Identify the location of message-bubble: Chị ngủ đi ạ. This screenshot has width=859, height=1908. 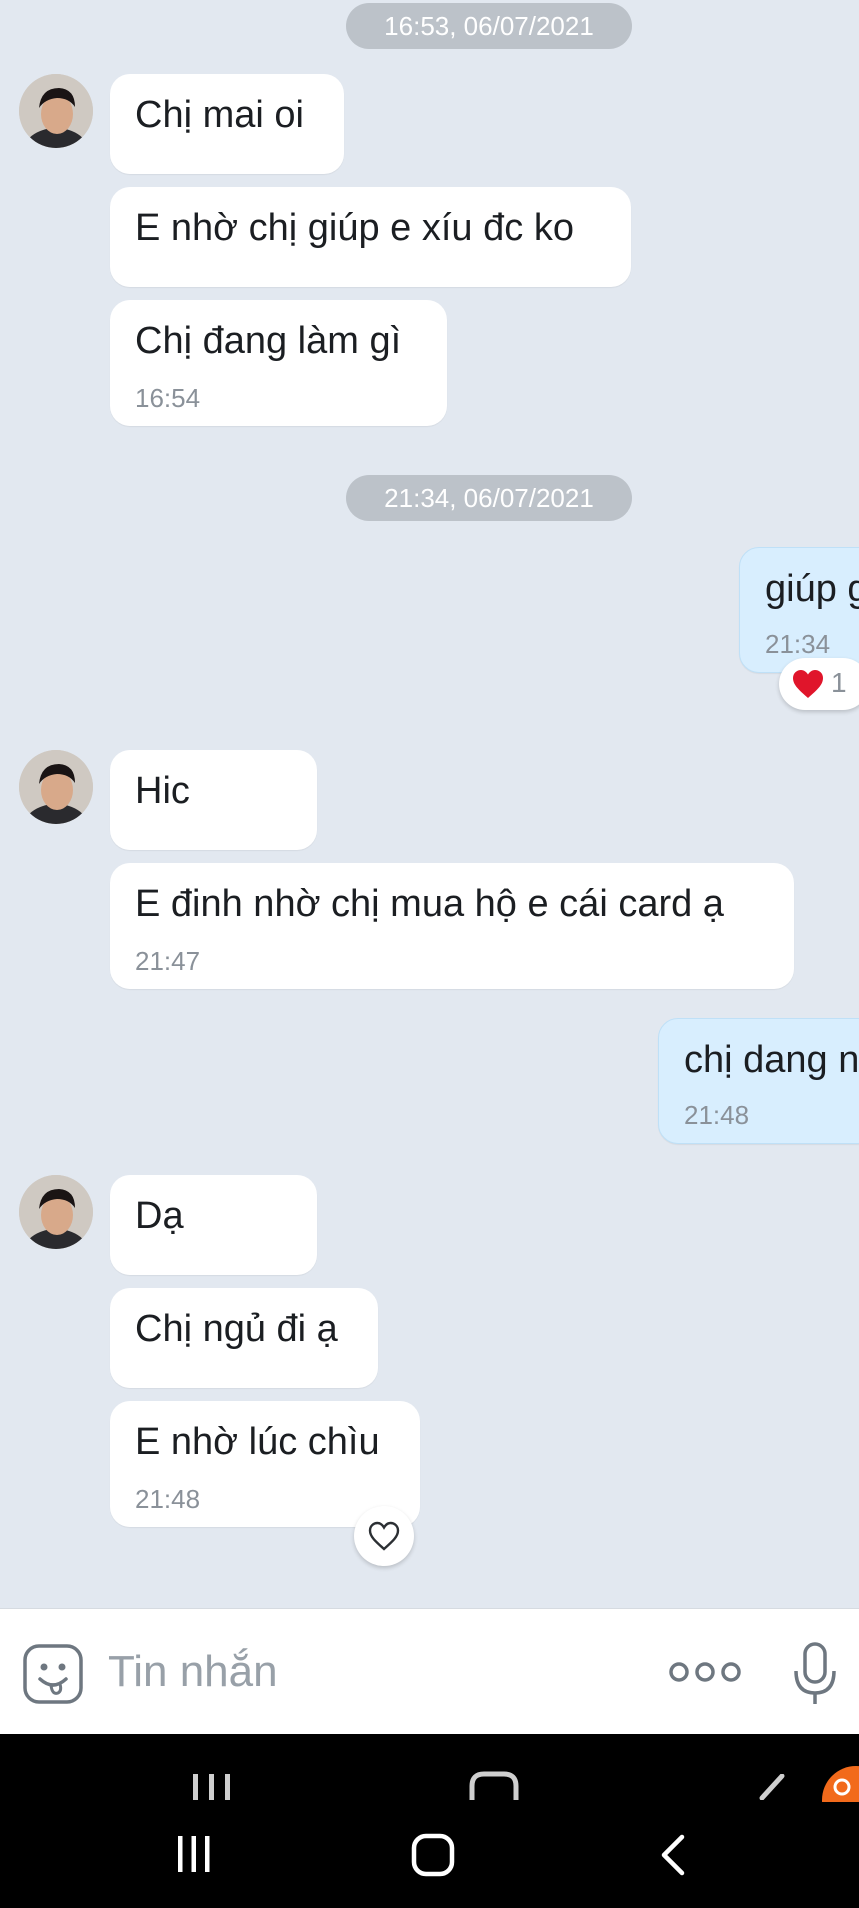
(244, 1338).